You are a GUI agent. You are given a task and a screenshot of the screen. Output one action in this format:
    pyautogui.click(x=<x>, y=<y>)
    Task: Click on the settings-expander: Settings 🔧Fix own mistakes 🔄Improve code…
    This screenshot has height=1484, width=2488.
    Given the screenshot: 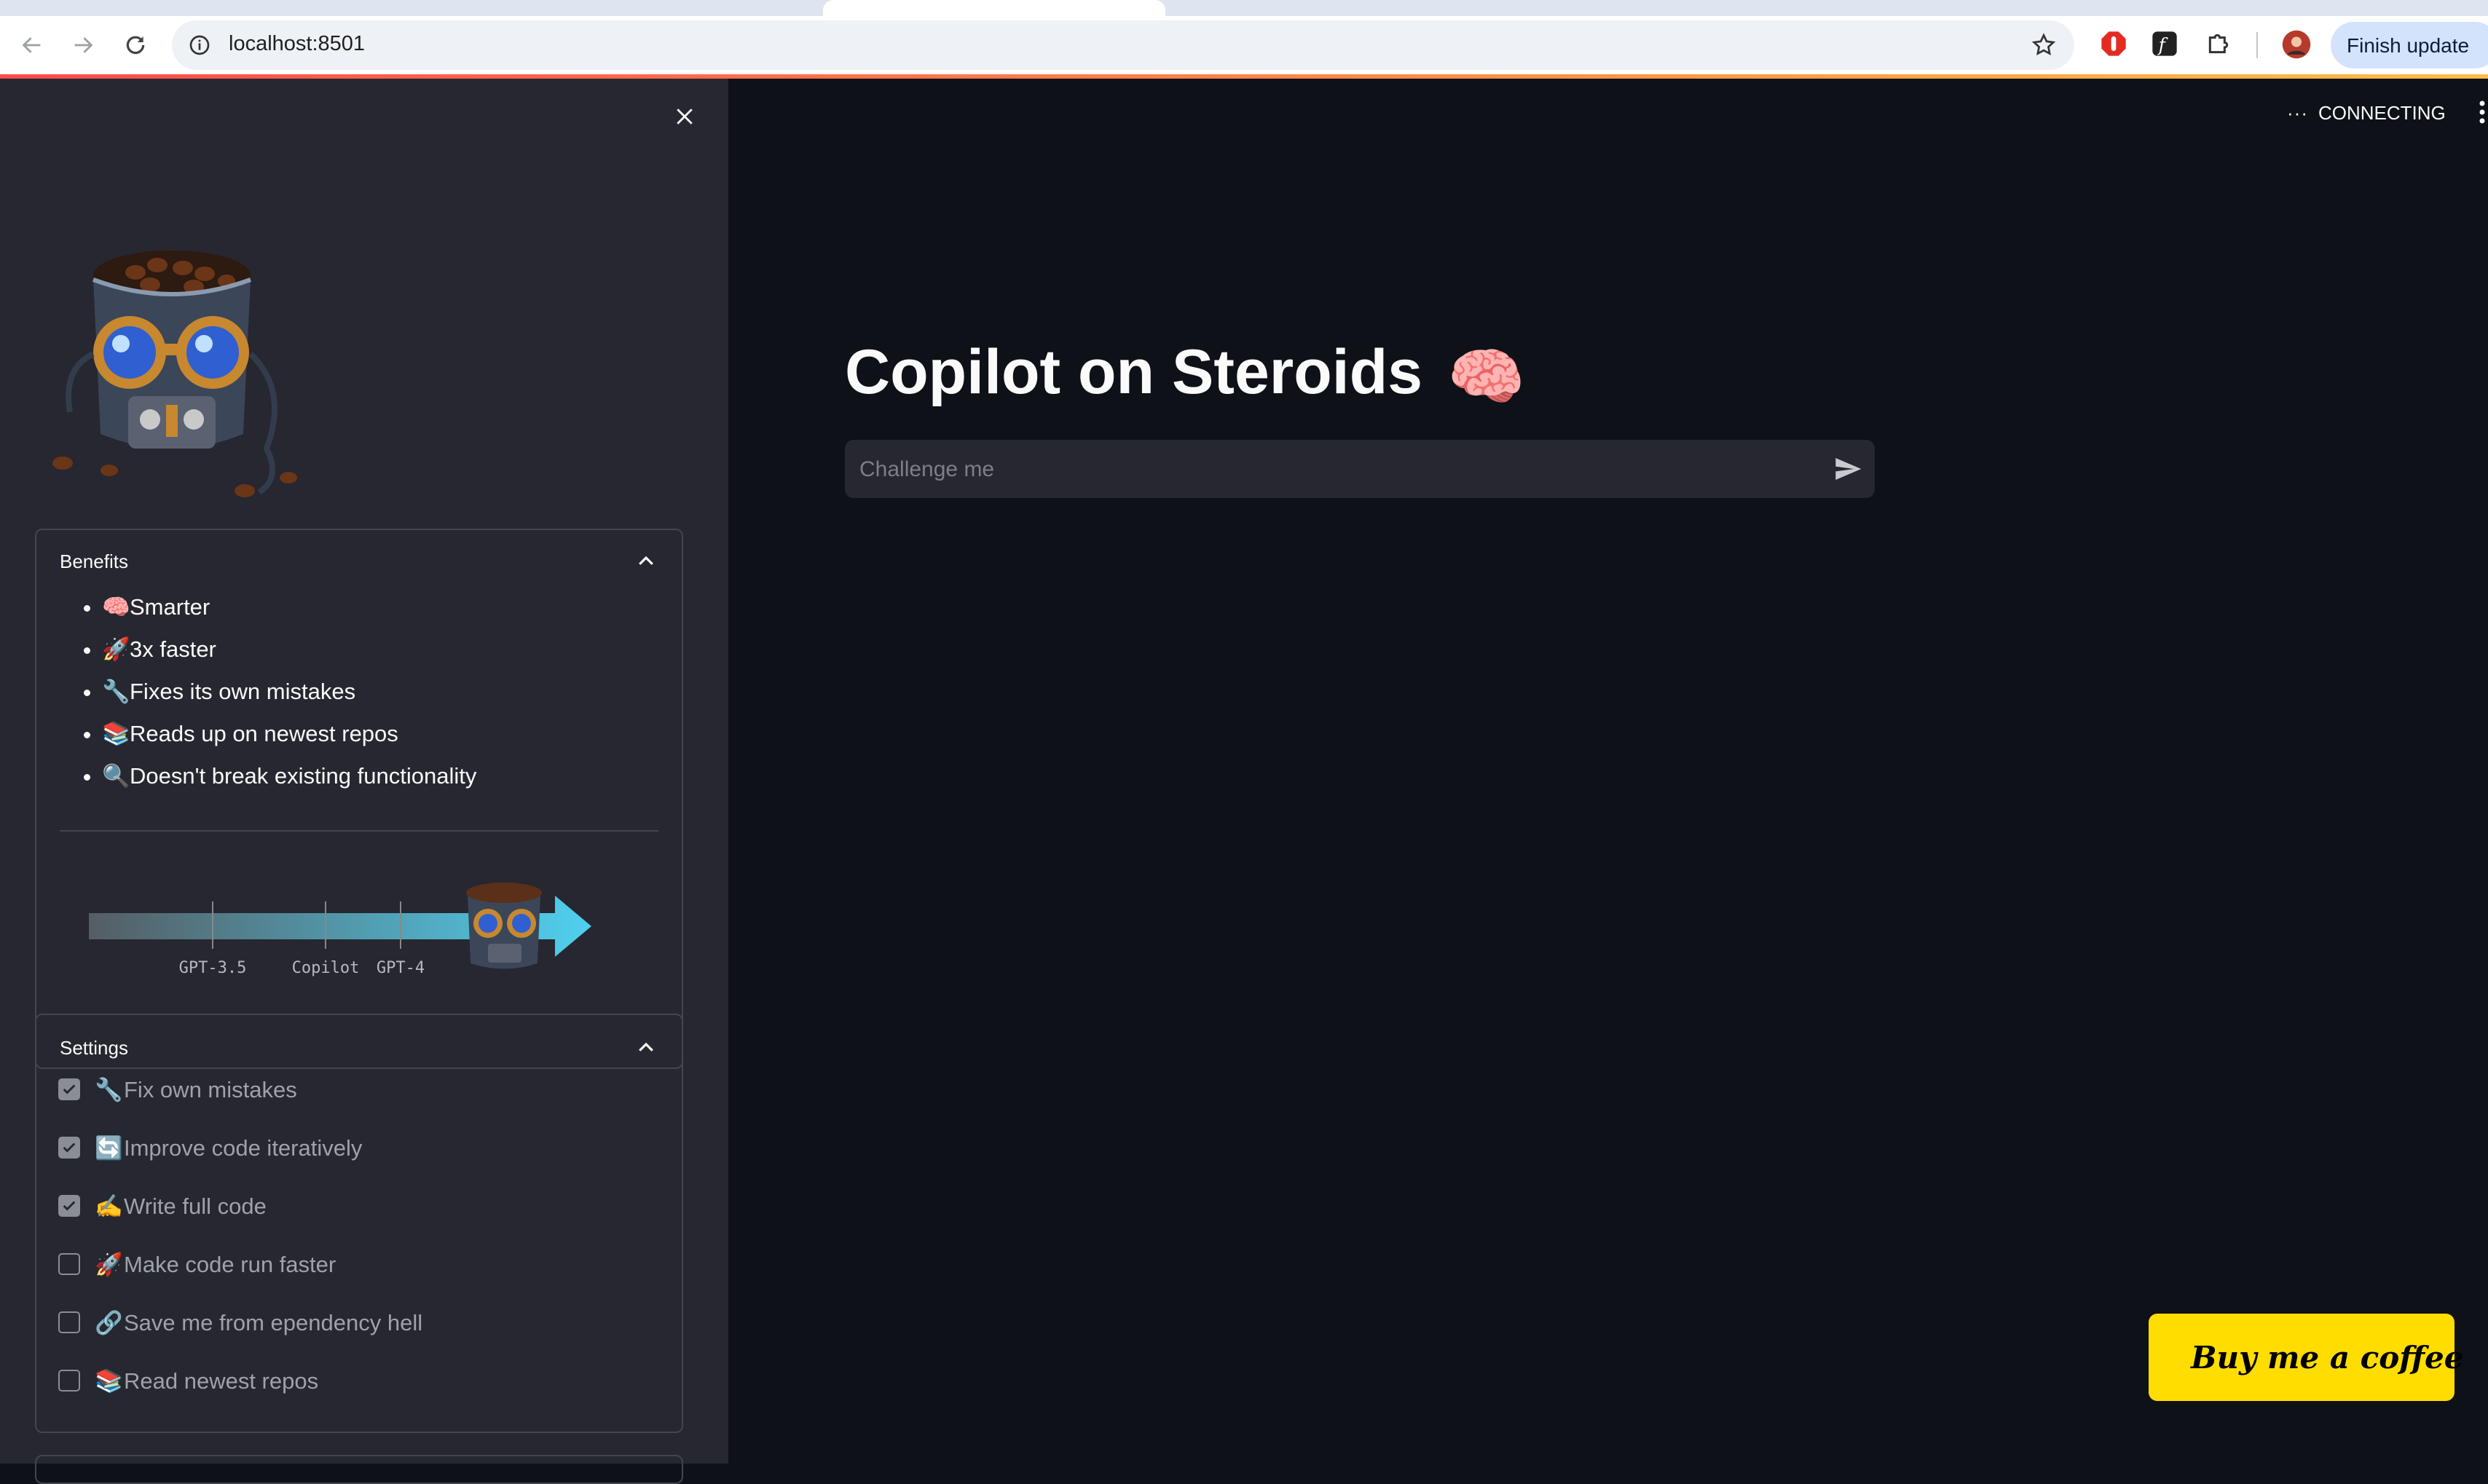 What is the action you would take?
    pyautogui.click(x=359, y=1223)
    